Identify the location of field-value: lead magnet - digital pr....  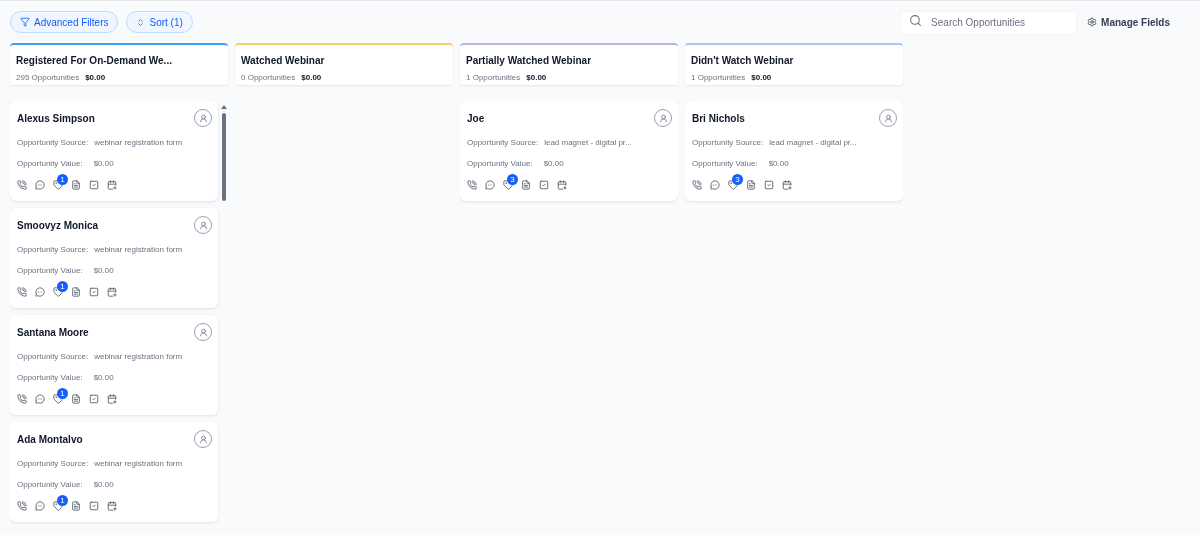
(588, 143).